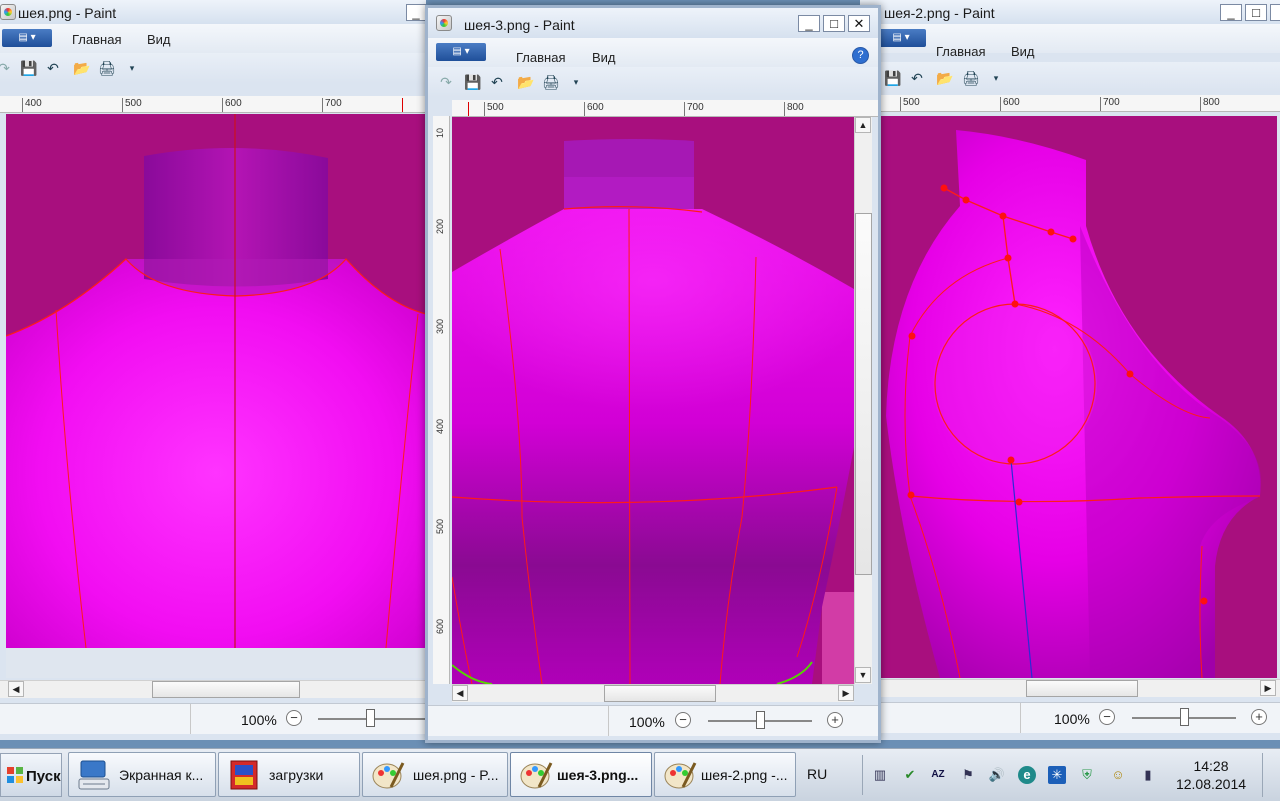 Image resolution: width=1280 pixels, height=801 pixels. What do you see at coordinates (817, 774) in the screenshot?
I see `language-indicator: RU` at bounding box center [817, 774].